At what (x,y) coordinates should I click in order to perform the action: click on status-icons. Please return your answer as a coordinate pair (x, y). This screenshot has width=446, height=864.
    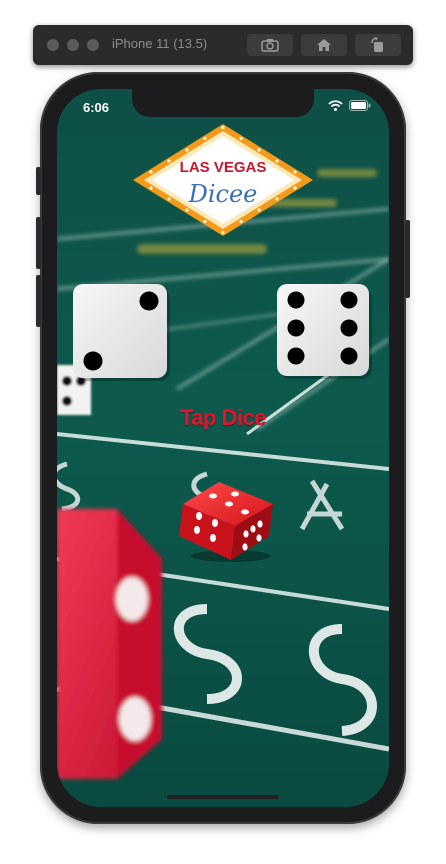
    Looking at the image, I should click on (349, 105).